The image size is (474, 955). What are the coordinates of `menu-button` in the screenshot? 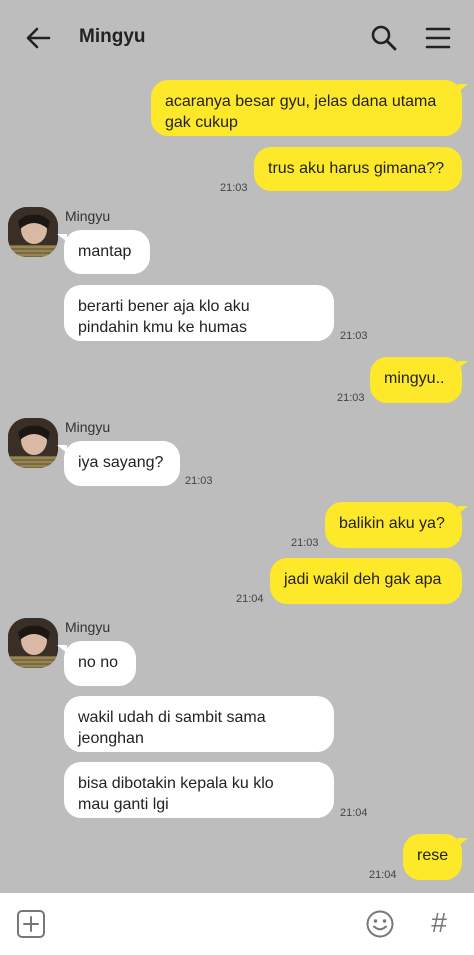 It's located at (438, 38).